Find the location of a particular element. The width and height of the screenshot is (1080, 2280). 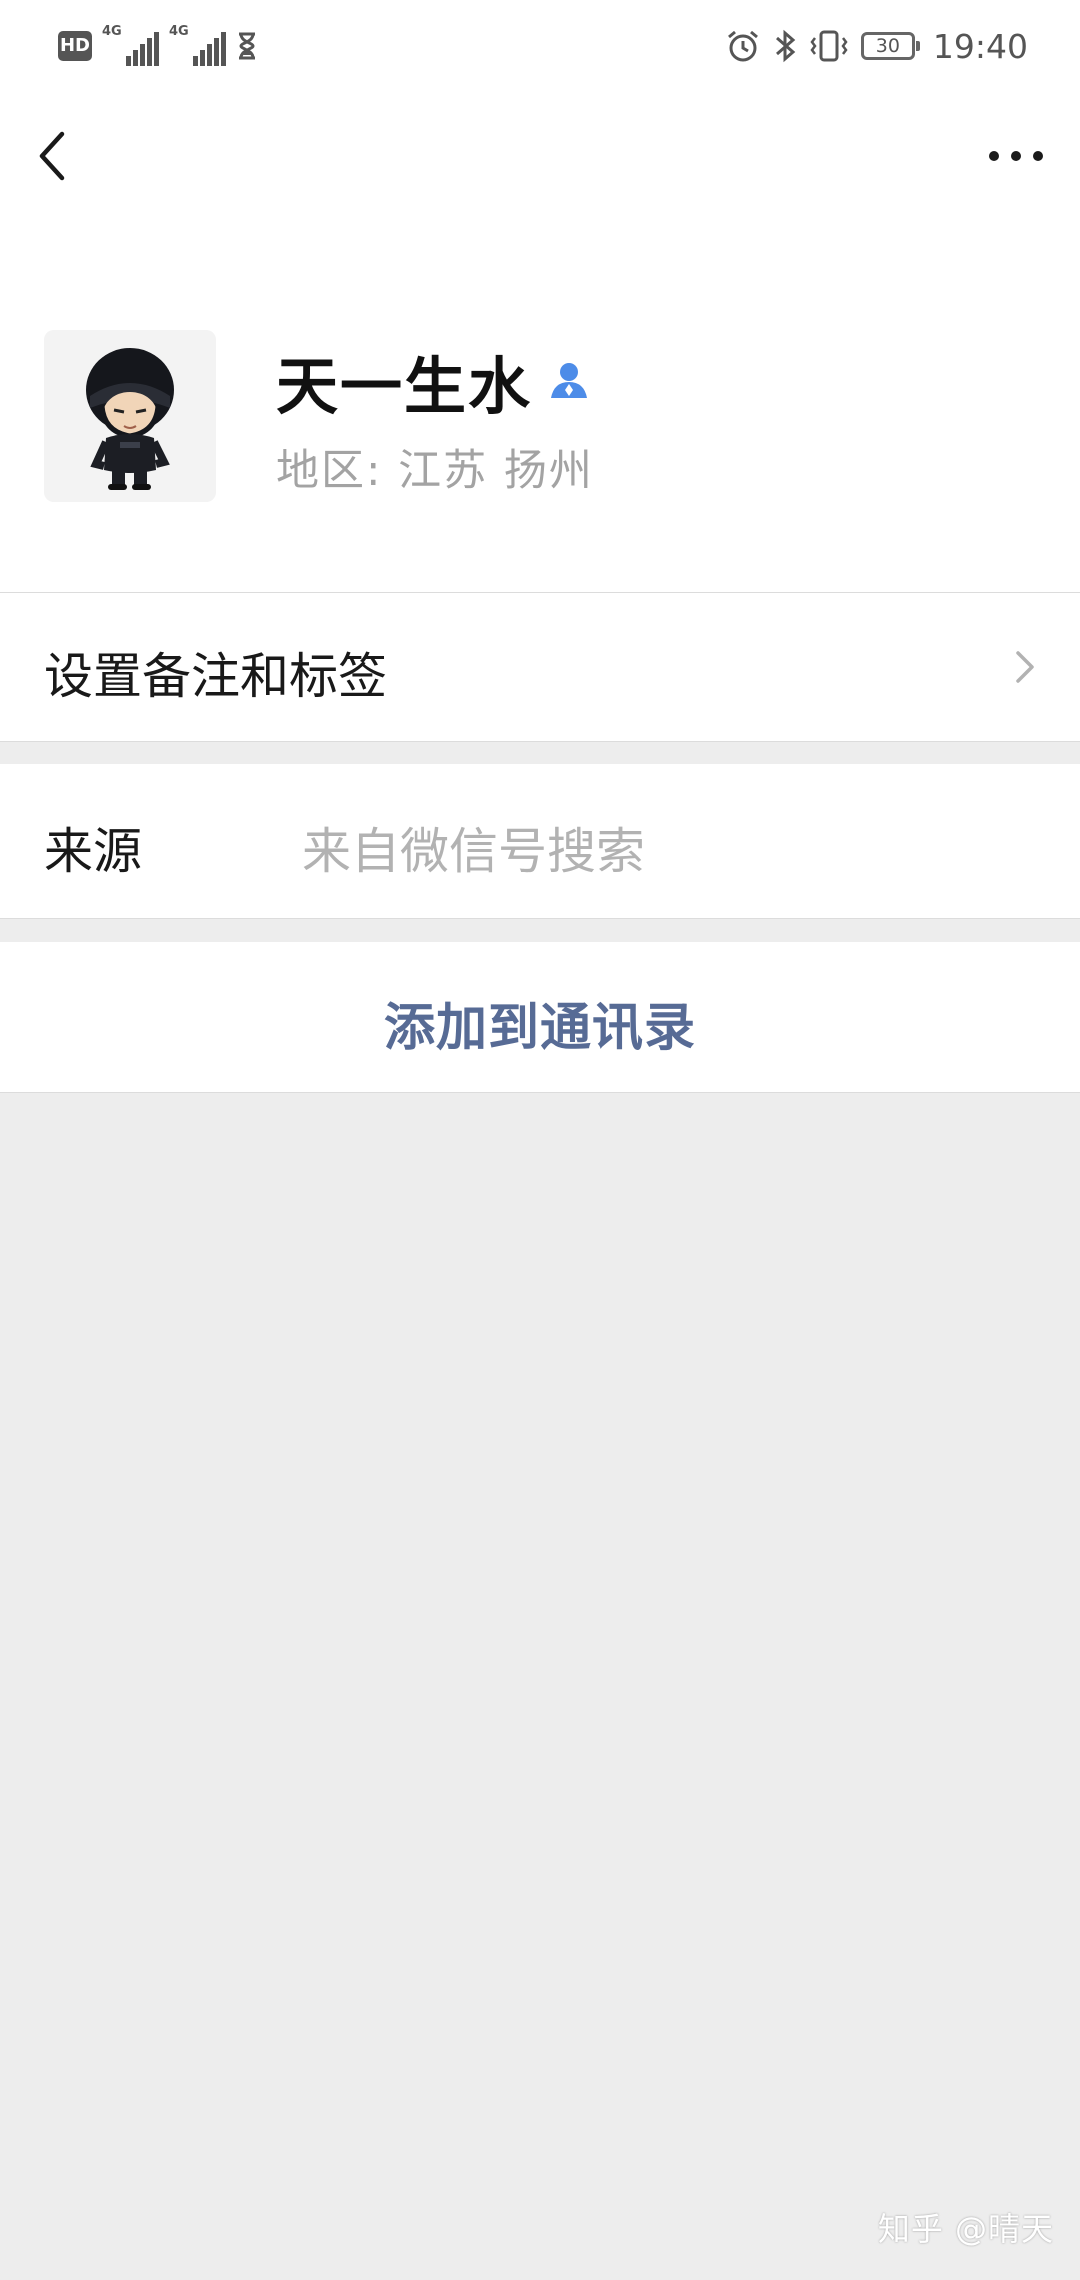

vibrate-icon is located at coordinates (829, 46).